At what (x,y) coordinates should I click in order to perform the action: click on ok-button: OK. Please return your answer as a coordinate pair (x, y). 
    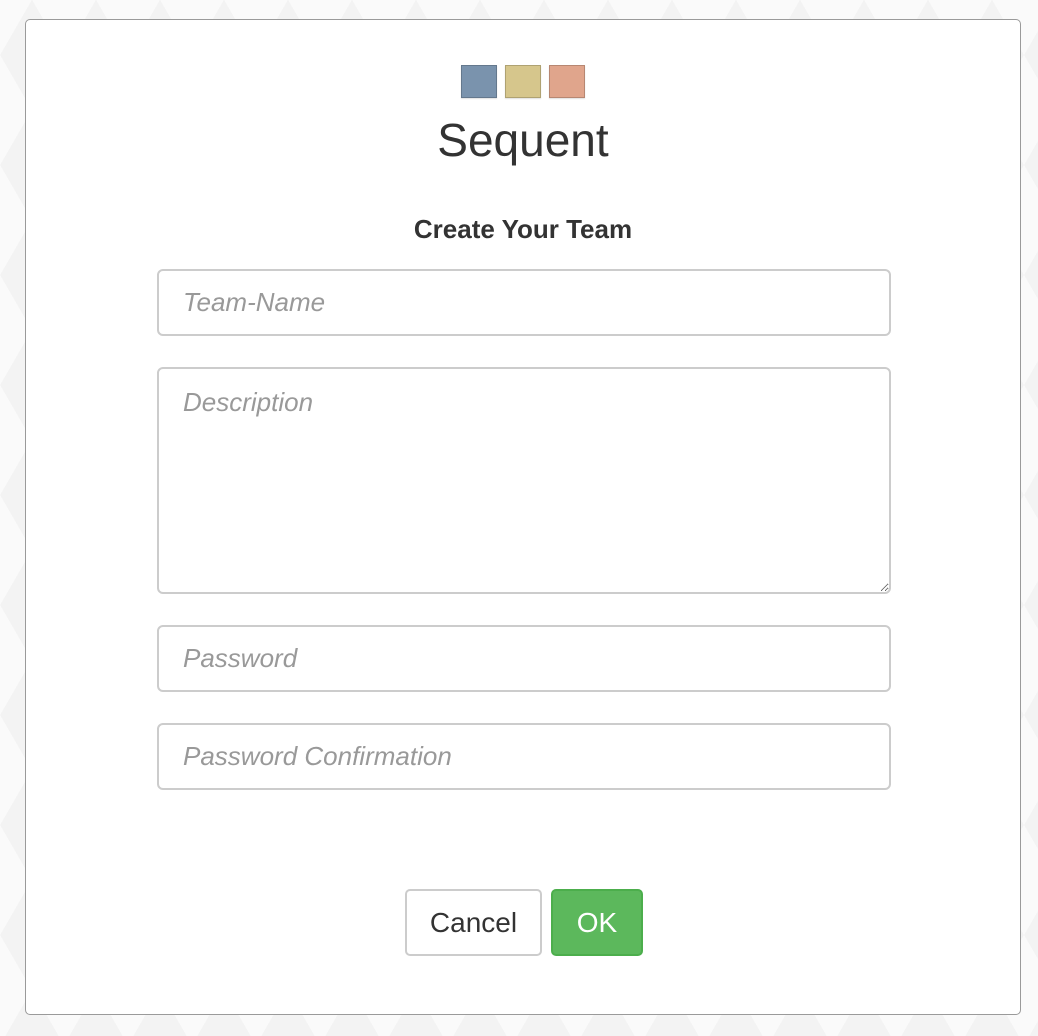
    Looking at the image, I should click on (597, 922).